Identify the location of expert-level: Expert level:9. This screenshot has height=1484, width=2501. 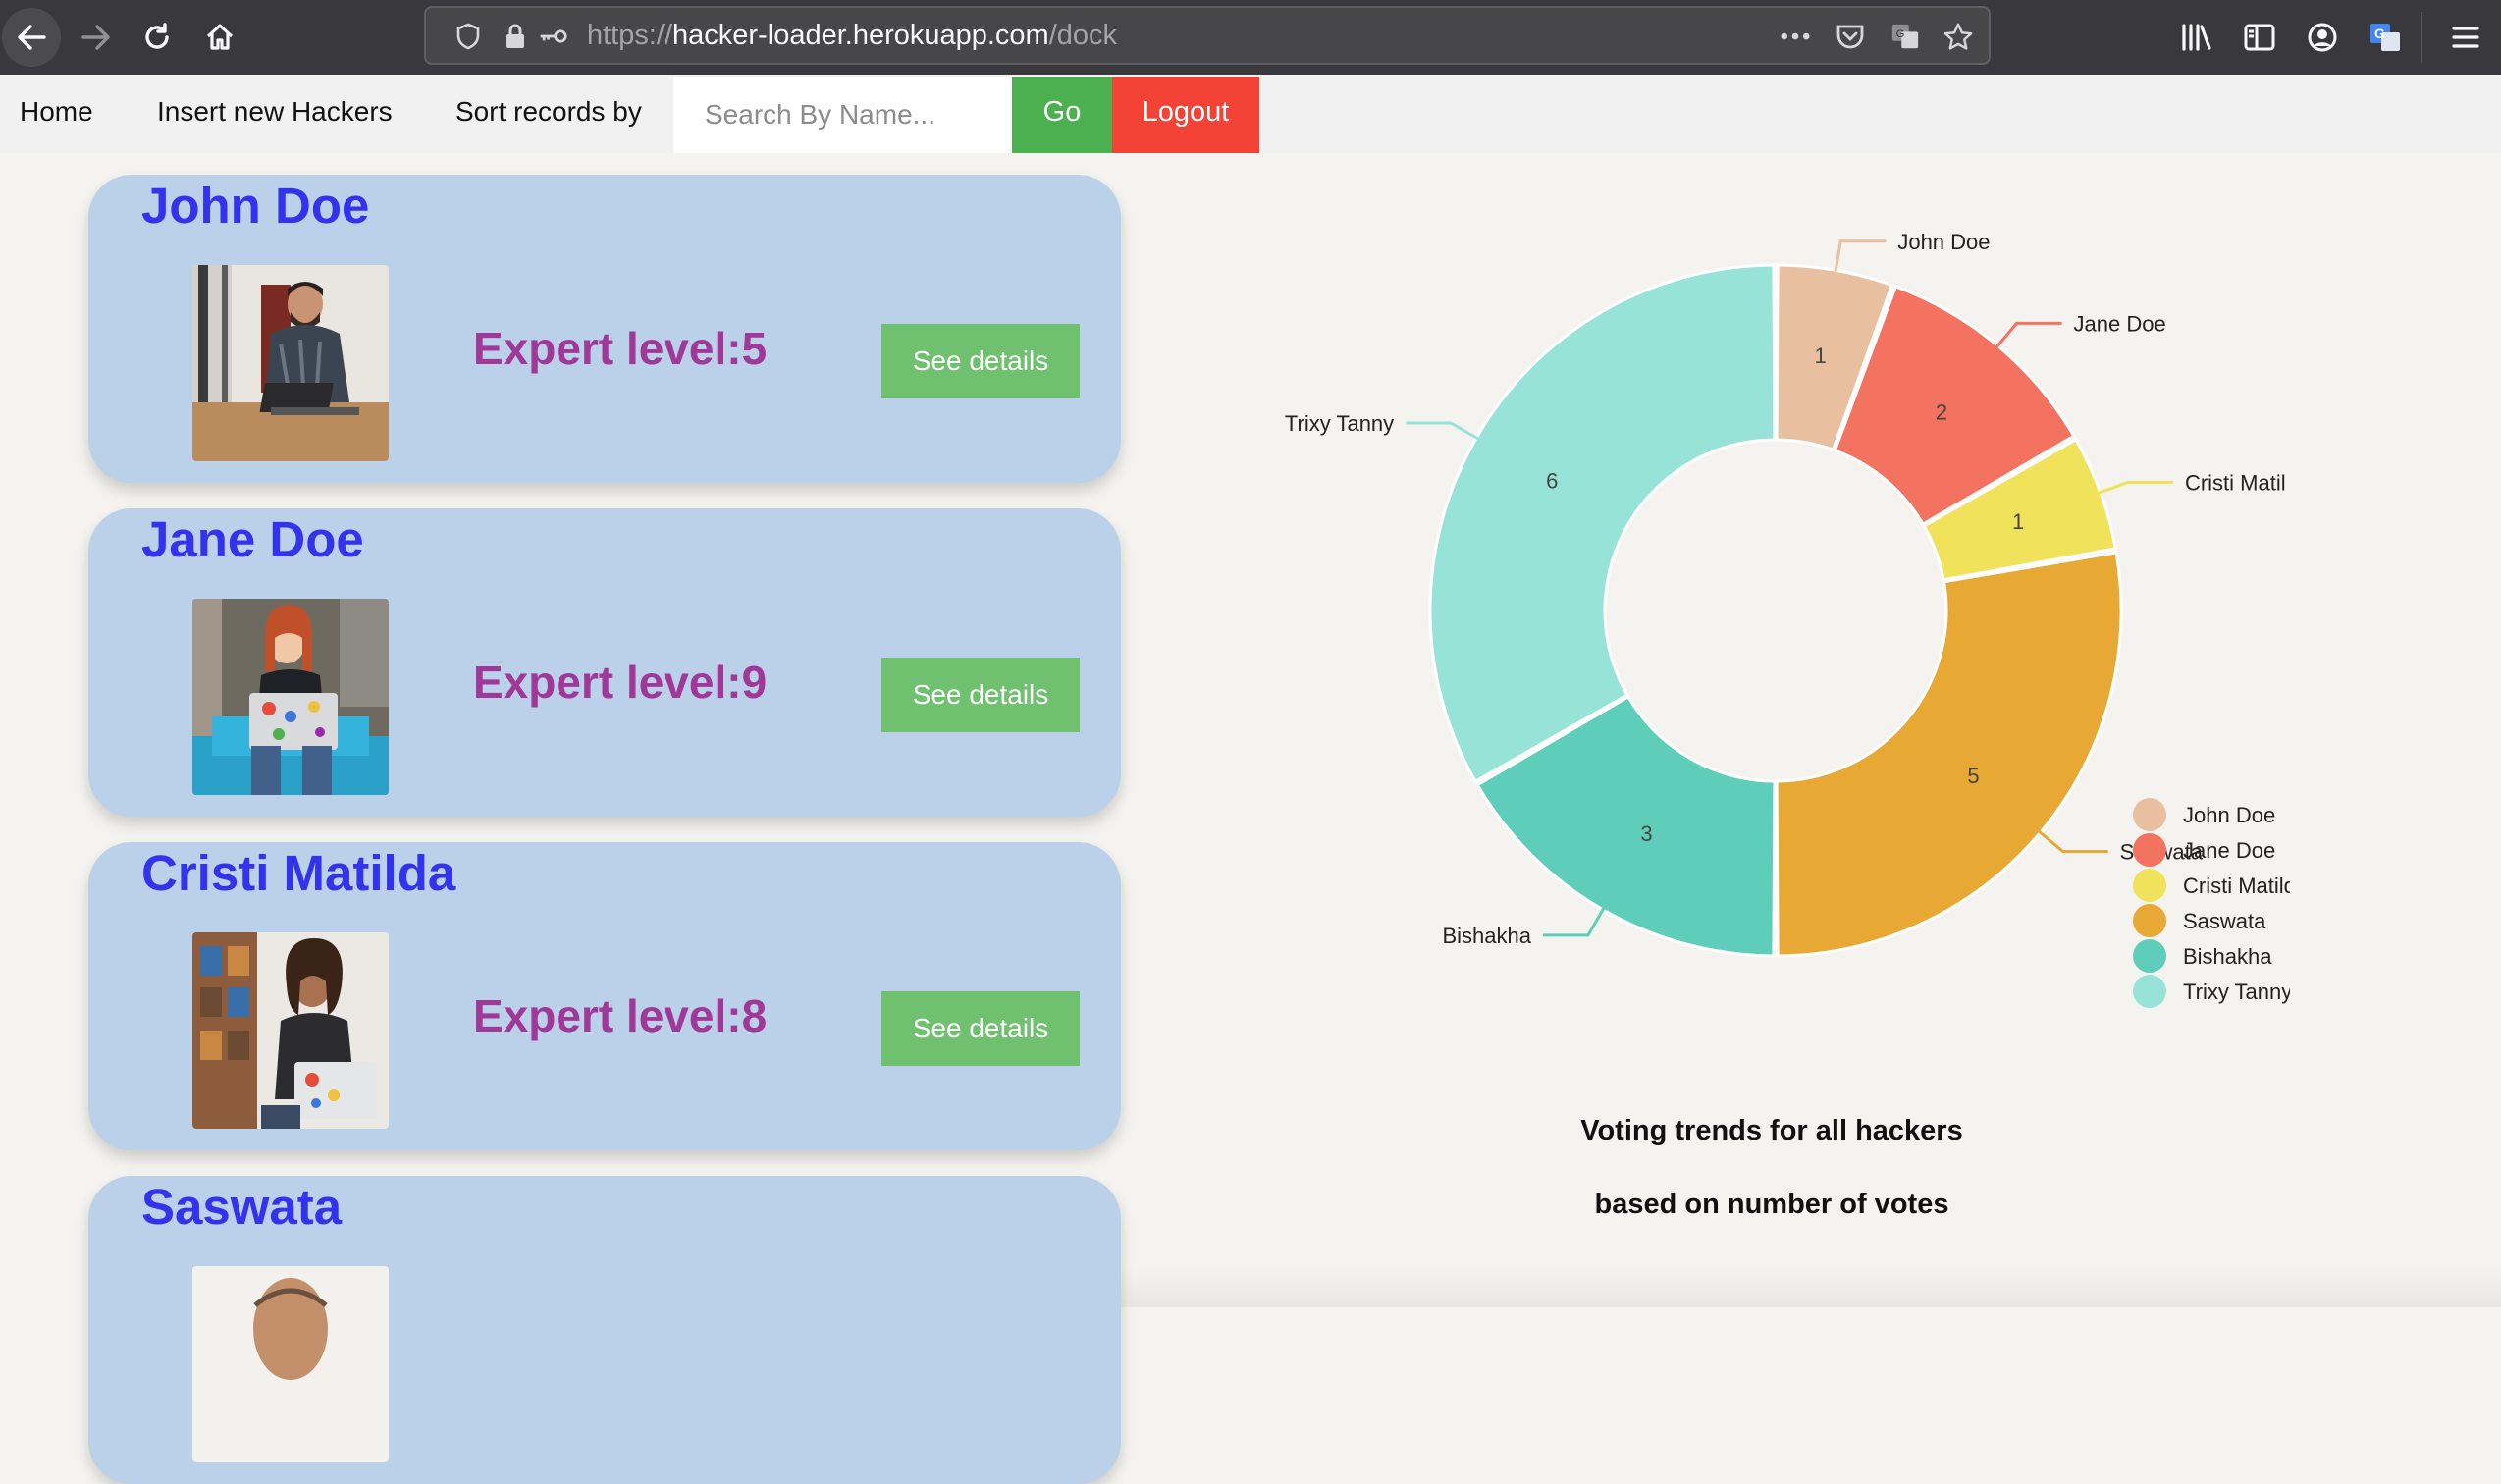
(621, 682).